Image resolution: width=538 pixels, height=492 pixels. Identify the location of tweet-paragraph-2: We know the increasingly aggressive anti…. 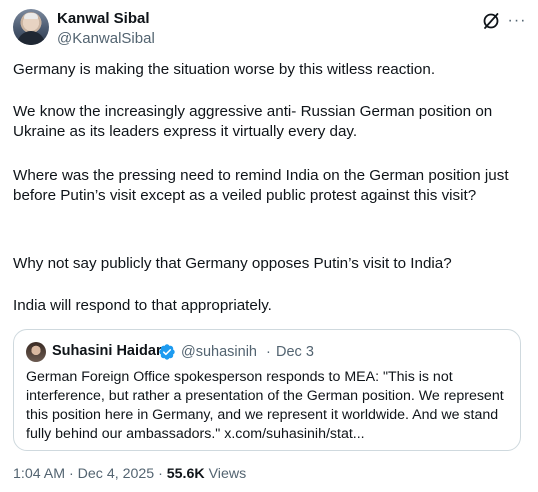
(253, 121).